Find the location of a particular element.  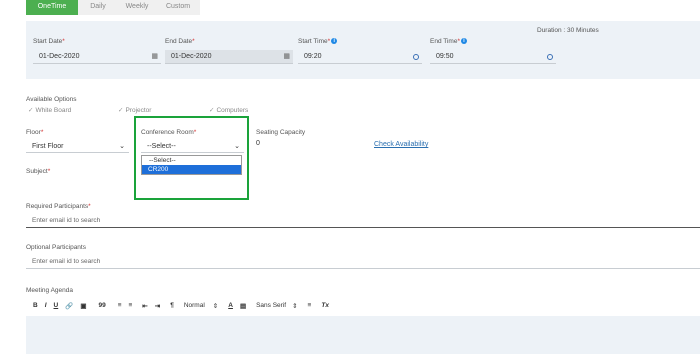

available-options-label: Available Options is located at coordinates (51, 99).